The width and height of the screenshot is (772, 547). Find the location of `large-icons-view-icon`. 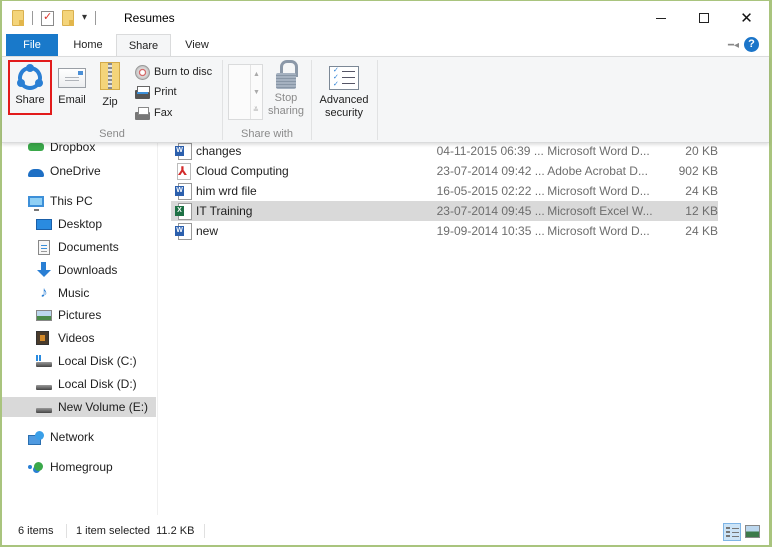

large-icons-view-icon is located at coordinates (752, 531).